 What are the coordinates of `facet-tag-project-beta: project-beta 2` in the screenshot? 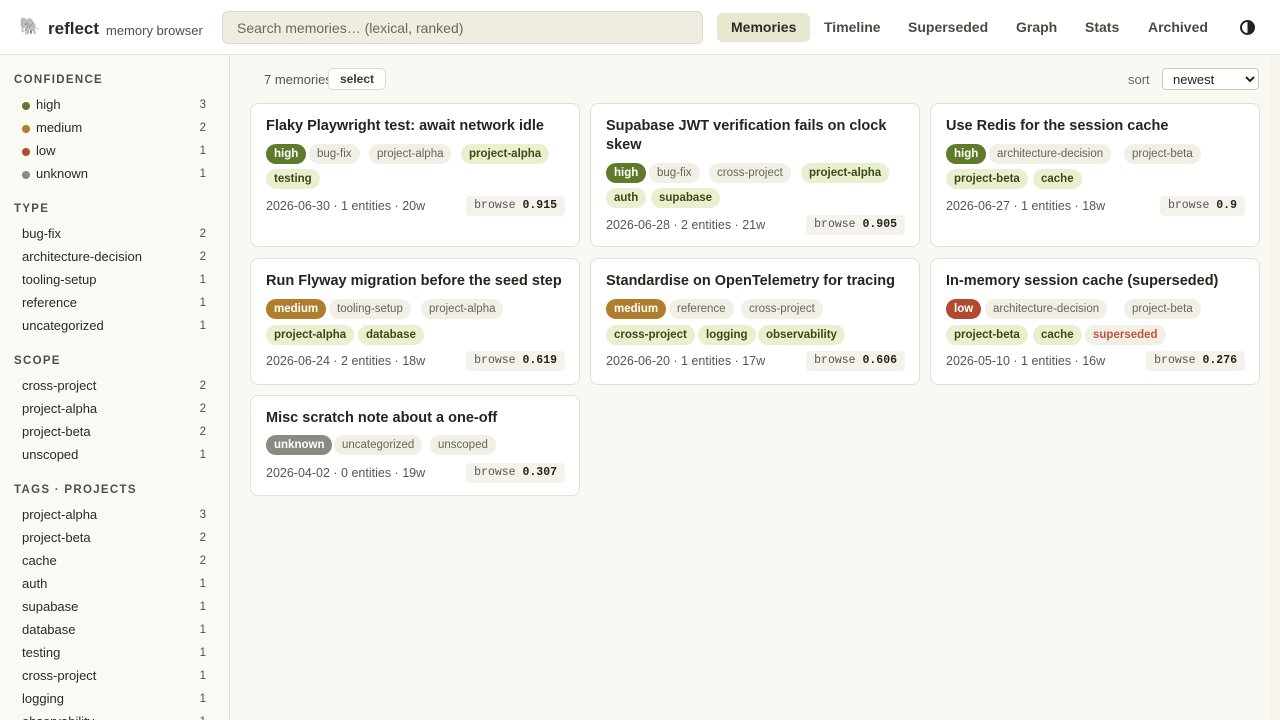 It's located at (114, 538).